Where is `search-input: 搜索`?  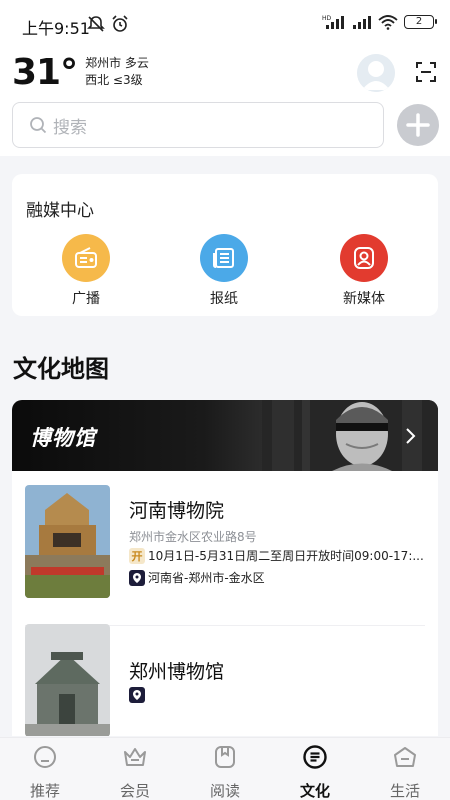 search-input: 搜索 is located at coordinates (198, 125).